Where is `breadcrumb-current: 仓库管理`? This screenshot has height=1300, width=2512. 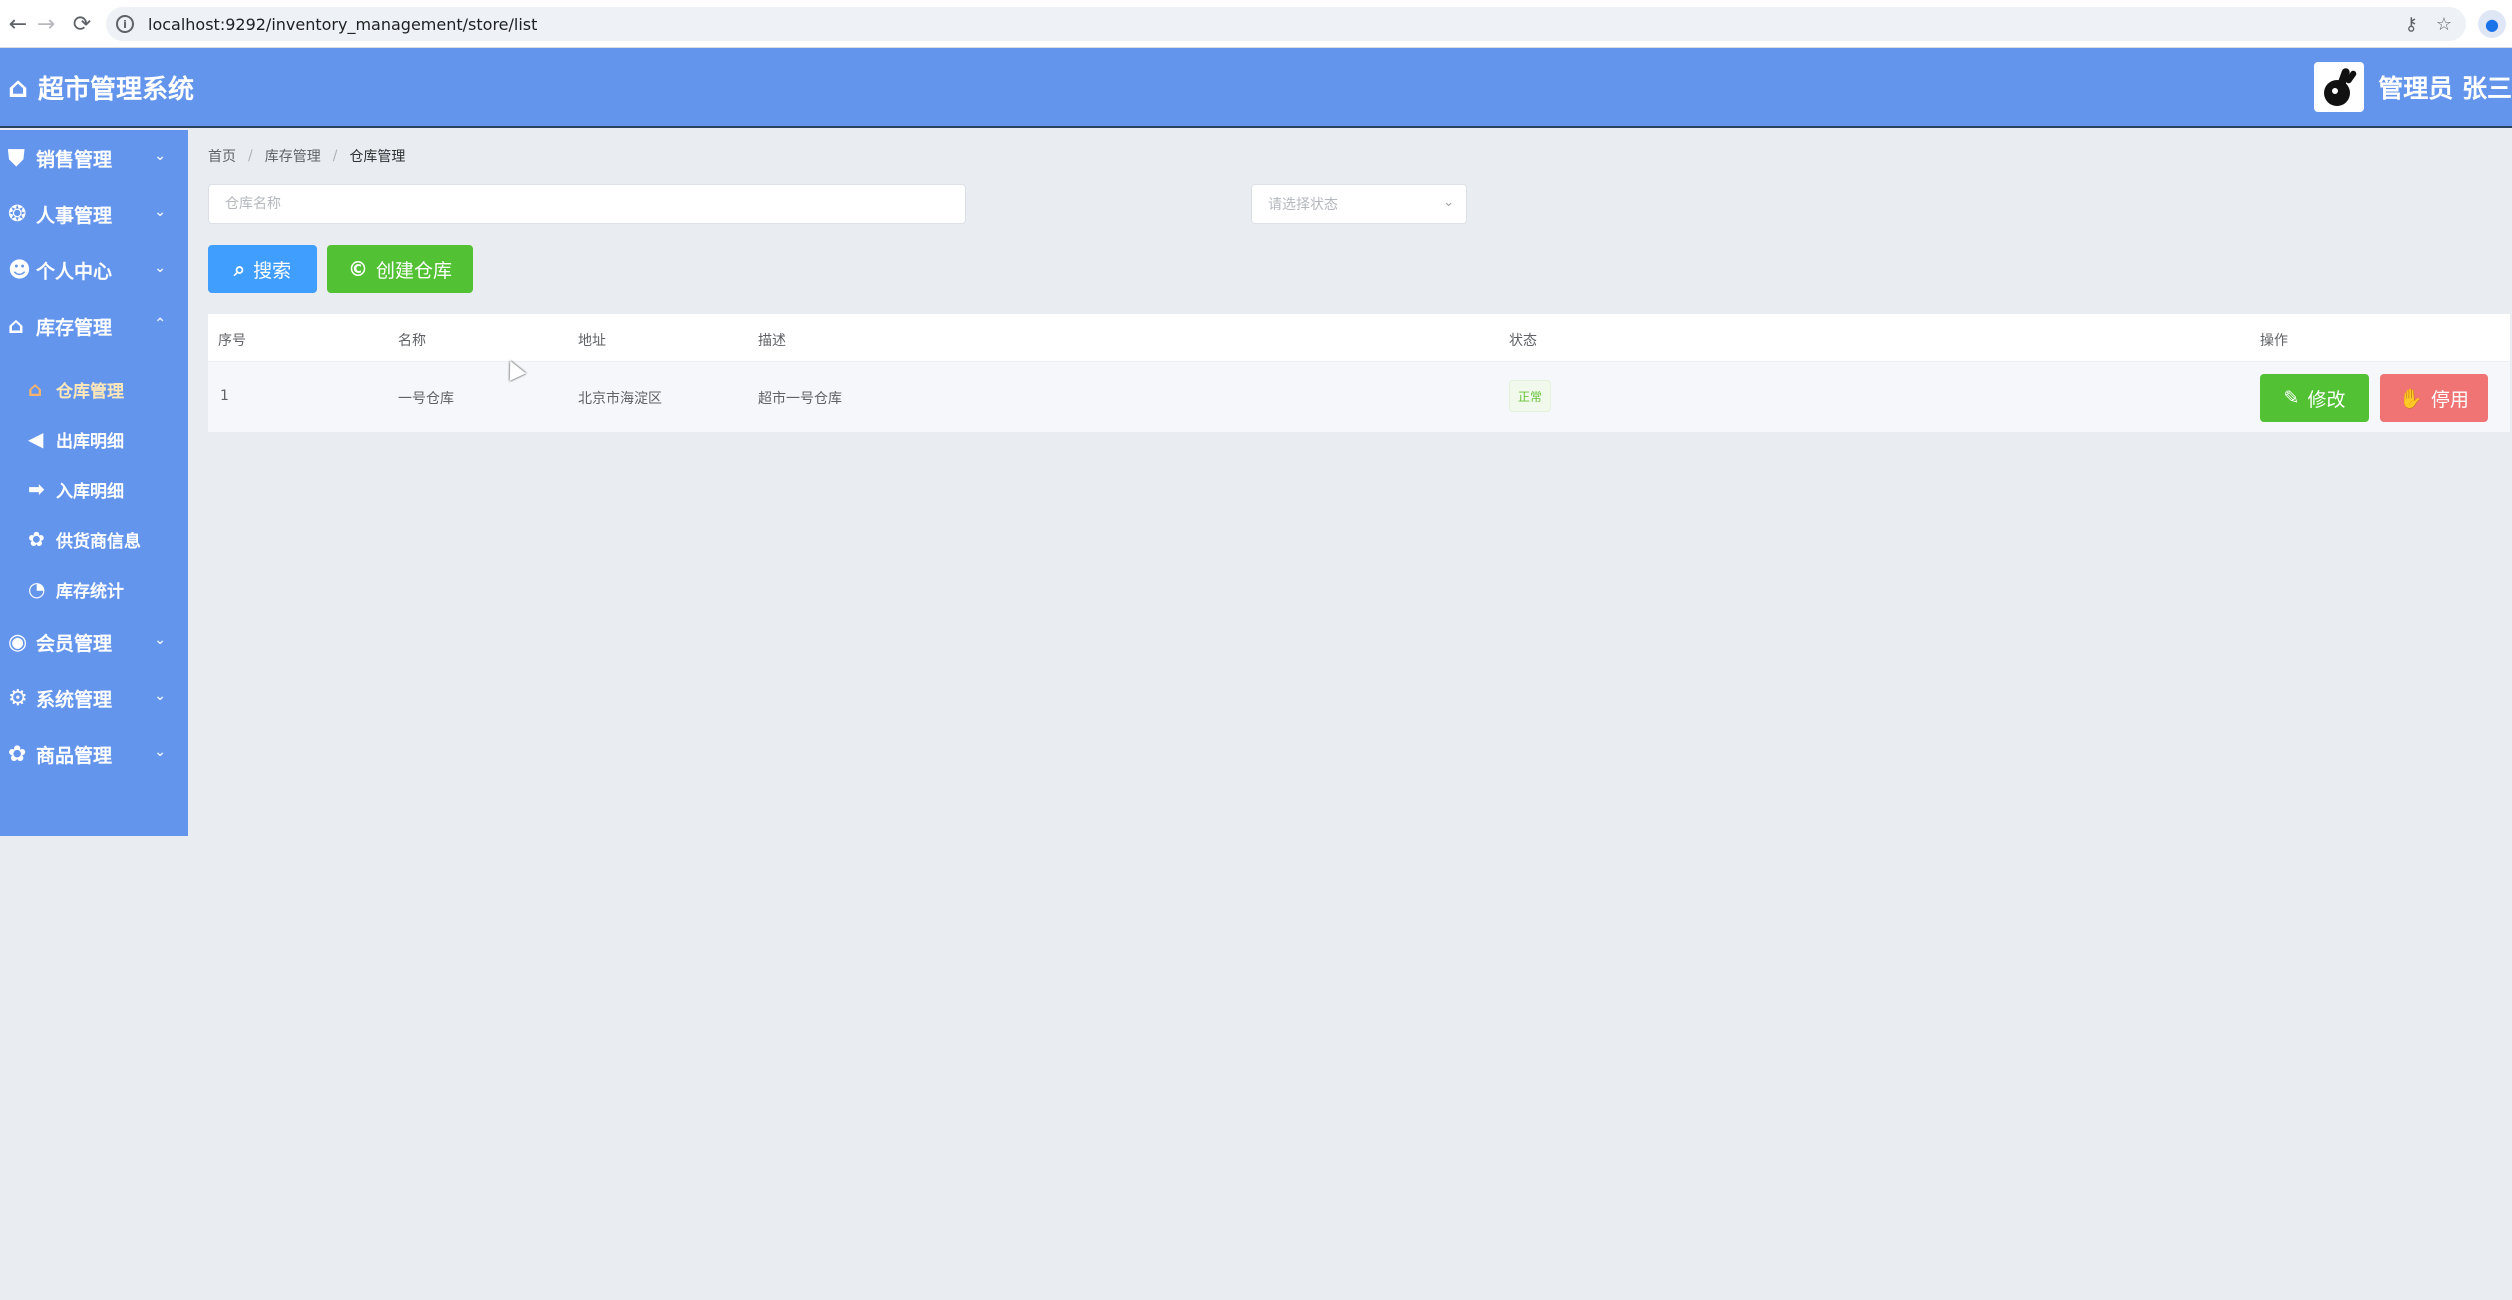 breadcrumb-current: 仓库管理 is located at coordinates (377, 157).